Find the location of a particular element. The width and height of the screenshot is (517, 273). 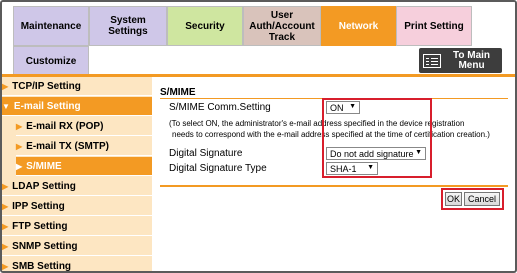

tab-network: Network is located at coordinates (358, 26).